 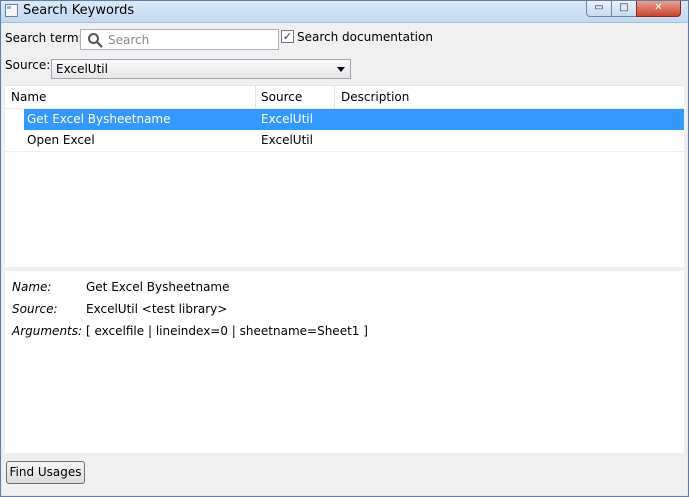 What do you see at coordinates (95, 40) in the screenshot?
I see `search-icon` at bounding box center [95, 40].